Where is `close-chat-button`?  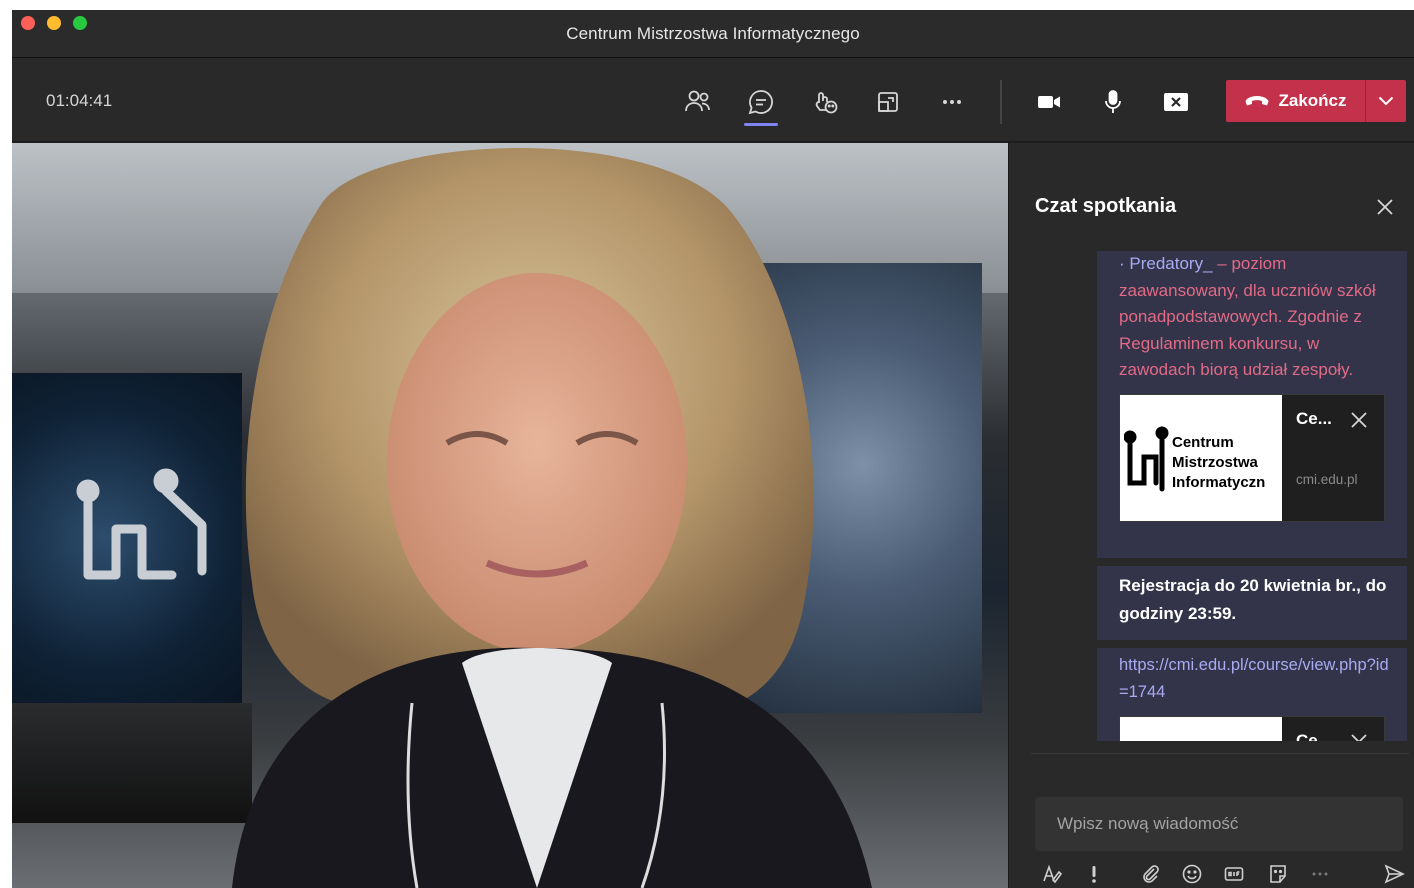
close-chat-button is located at coordinates (1385, 207).